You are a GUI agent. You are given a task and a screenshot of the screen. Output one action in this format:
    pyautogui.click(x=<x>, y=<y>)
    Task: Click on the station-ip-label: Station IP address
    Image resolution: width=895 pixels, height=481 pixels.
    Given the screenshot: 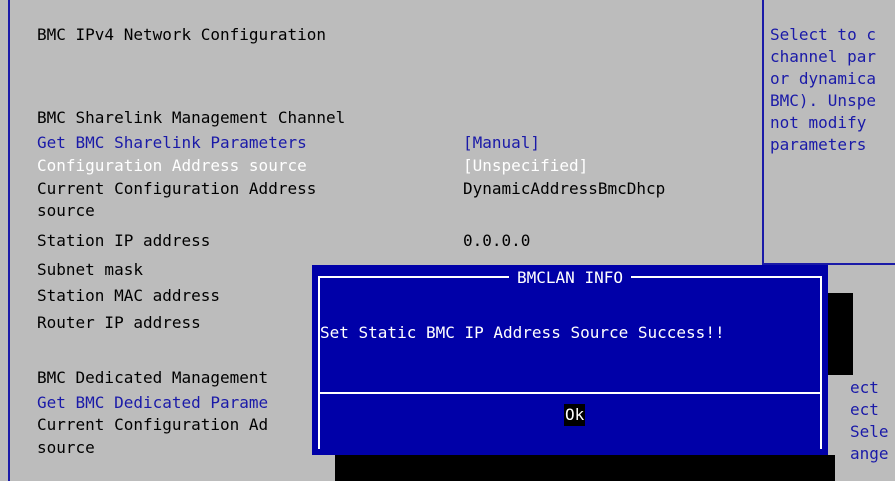 What is the action you would take?
    pyautogui.click(x=124, y=240)
    